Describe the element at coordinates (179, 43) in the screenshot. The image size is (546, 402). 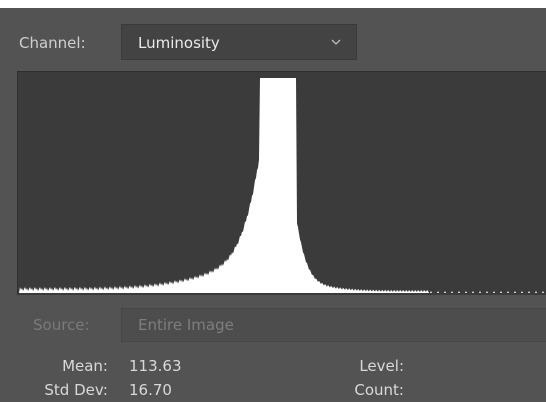
I see `channel-value: Luminosity` at that location.